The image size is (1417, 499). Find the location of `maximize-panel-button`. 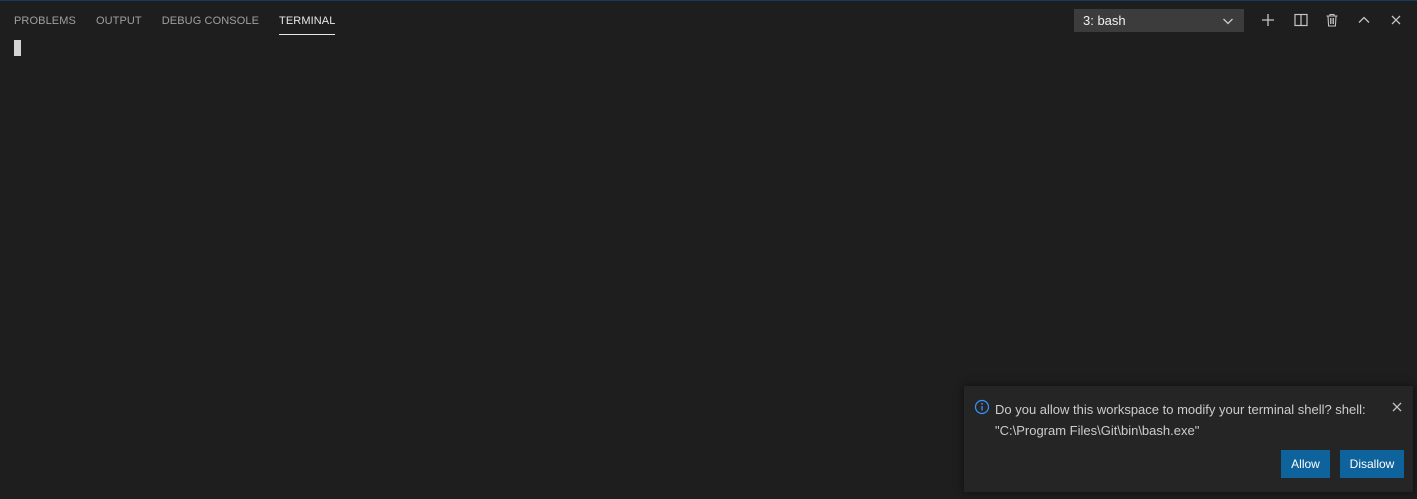

maximize-panel-button is located at coordinates (1364, 20).